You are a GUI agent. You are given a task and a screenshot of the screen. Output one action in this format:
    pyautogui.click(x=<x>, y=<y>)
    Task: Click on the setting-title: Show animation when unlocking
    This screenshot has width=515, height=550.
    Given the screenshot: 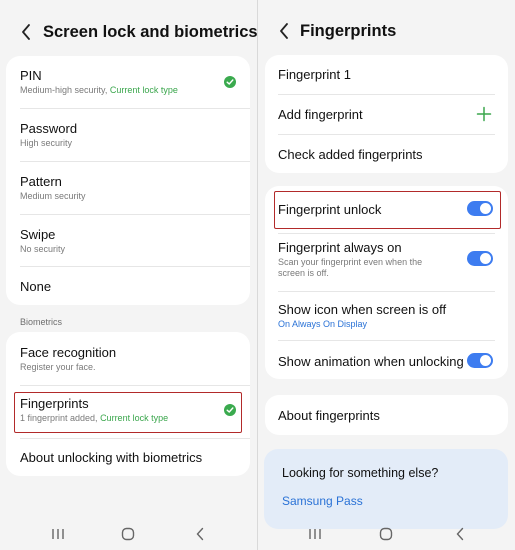 What is the action you would take?
    pyautogui.click(x=371, y=361)
    